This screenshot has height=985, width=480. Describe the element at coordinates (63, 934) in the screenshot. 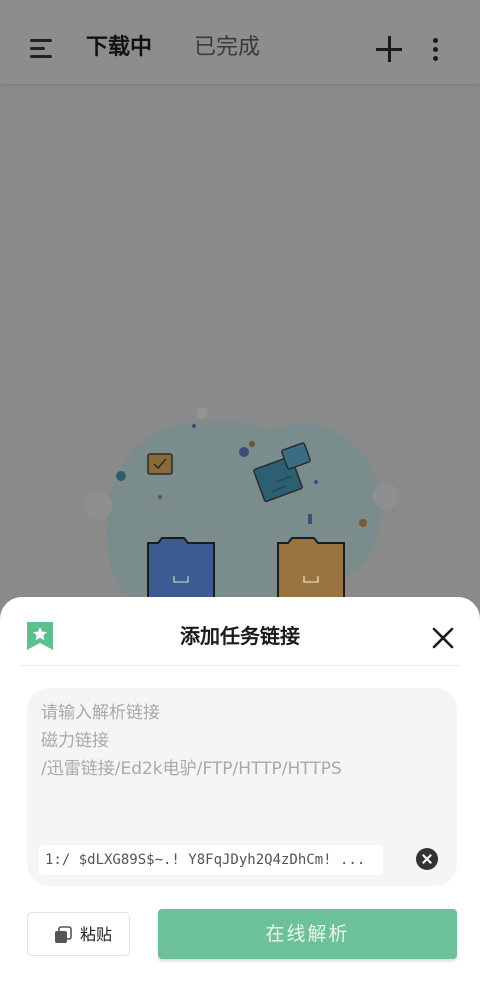

I see `copy-icon` at that location.